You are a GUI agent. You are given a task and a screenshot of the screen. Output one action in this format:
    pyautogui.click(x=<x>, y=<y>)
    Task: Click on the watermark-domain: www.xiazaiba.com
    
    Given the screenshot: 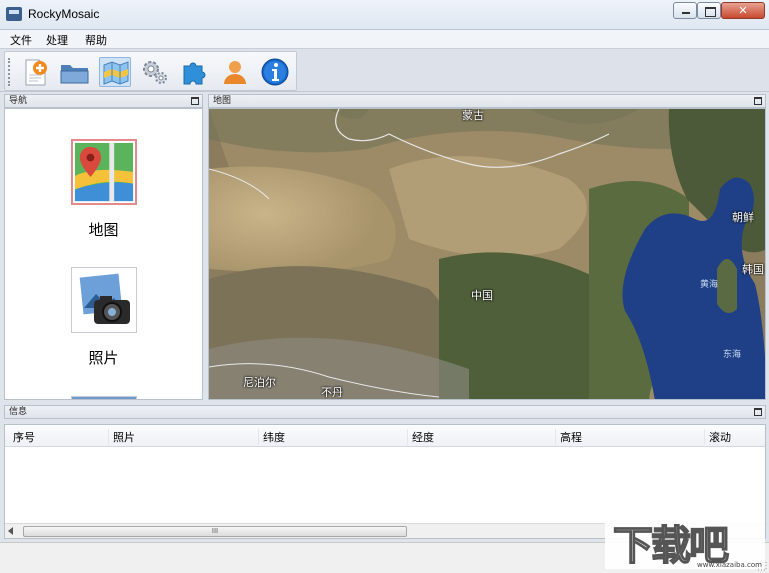 What is the action you would take?
    pyautogui.click(x=729, y=565)
    